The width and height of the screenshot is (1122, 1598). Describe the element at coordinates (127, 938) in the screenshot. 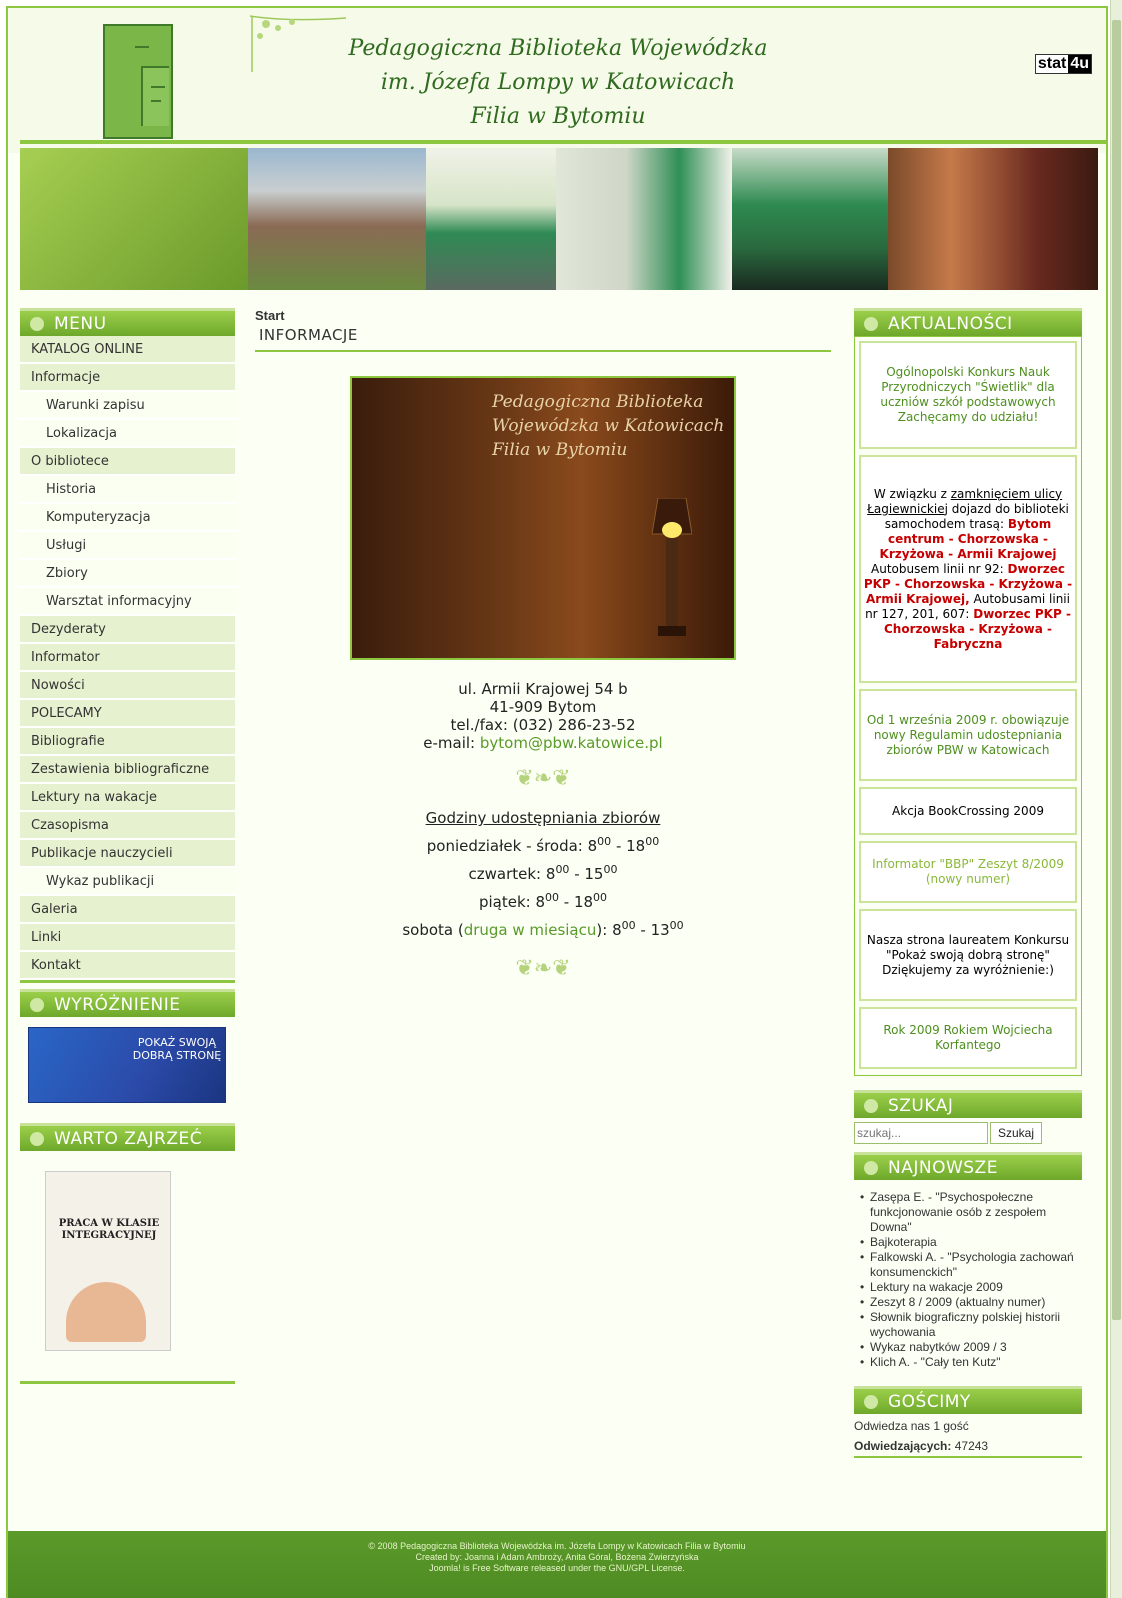

I see `menu-item: Linki` at that location.